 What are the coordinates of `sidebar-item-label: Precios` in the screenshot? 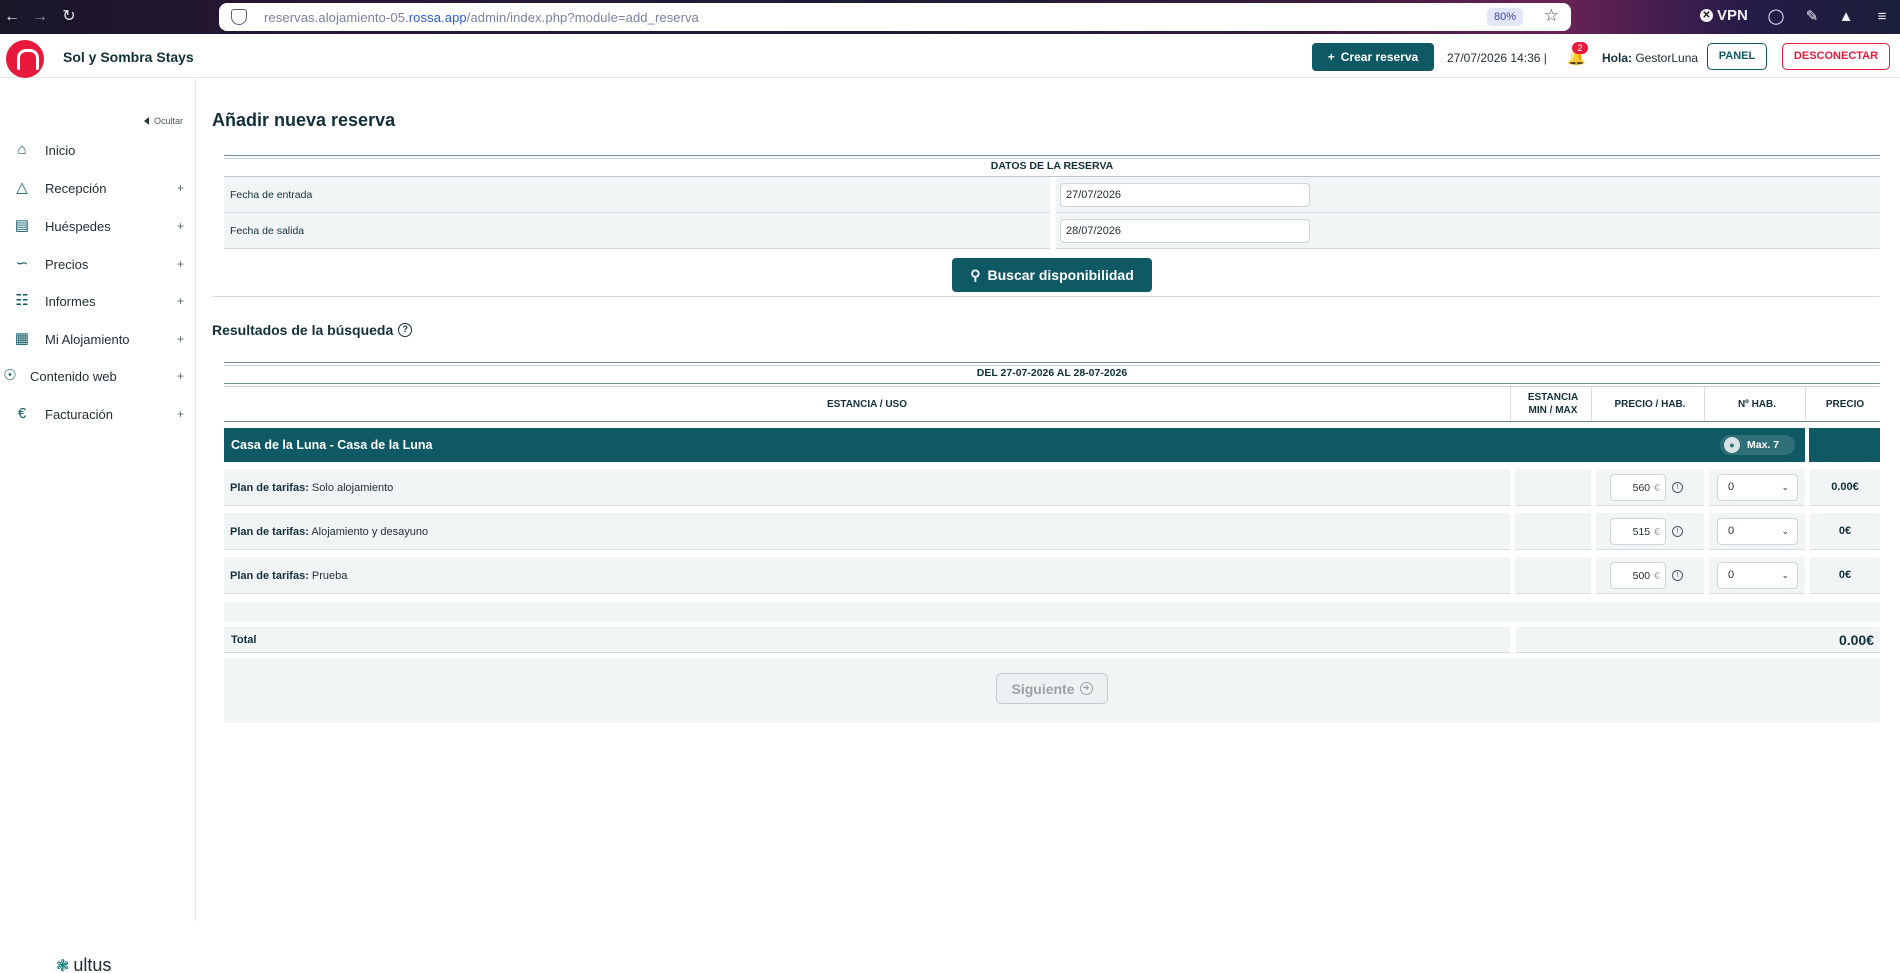 It's located at (67, 264).